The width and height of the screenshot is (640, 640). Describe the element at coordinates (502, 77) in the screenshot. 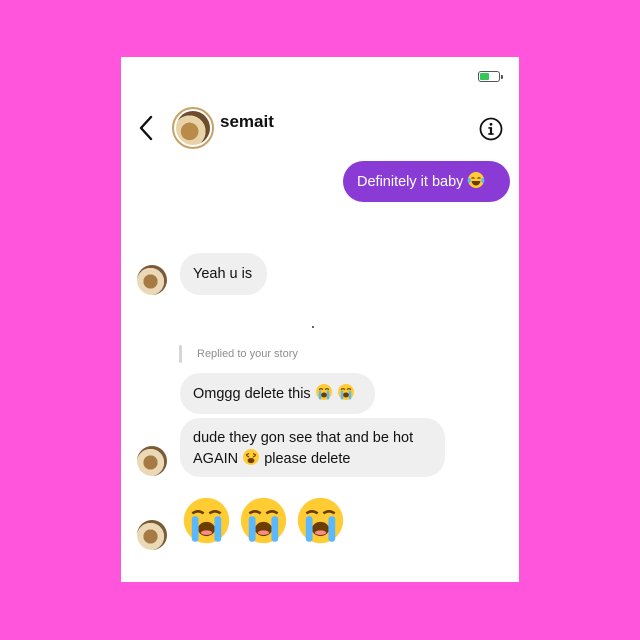

I see `battery-tip` at that location.